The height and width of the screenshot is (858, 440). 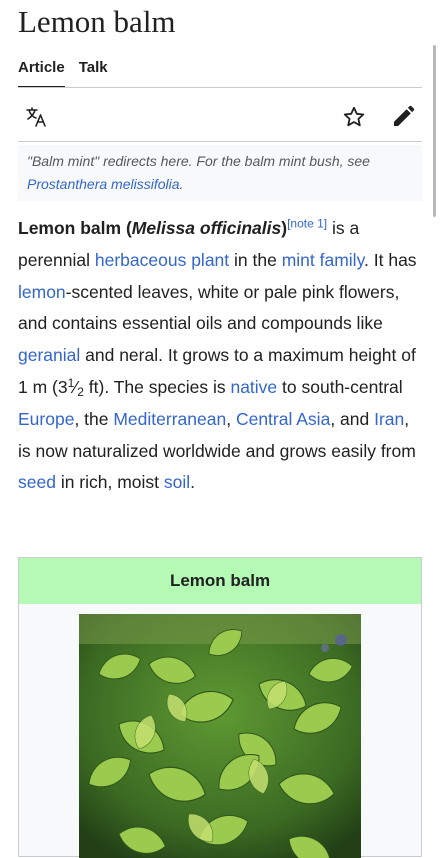 I want to click on text-segment: ft). The species is, so click(x=157, y=386).